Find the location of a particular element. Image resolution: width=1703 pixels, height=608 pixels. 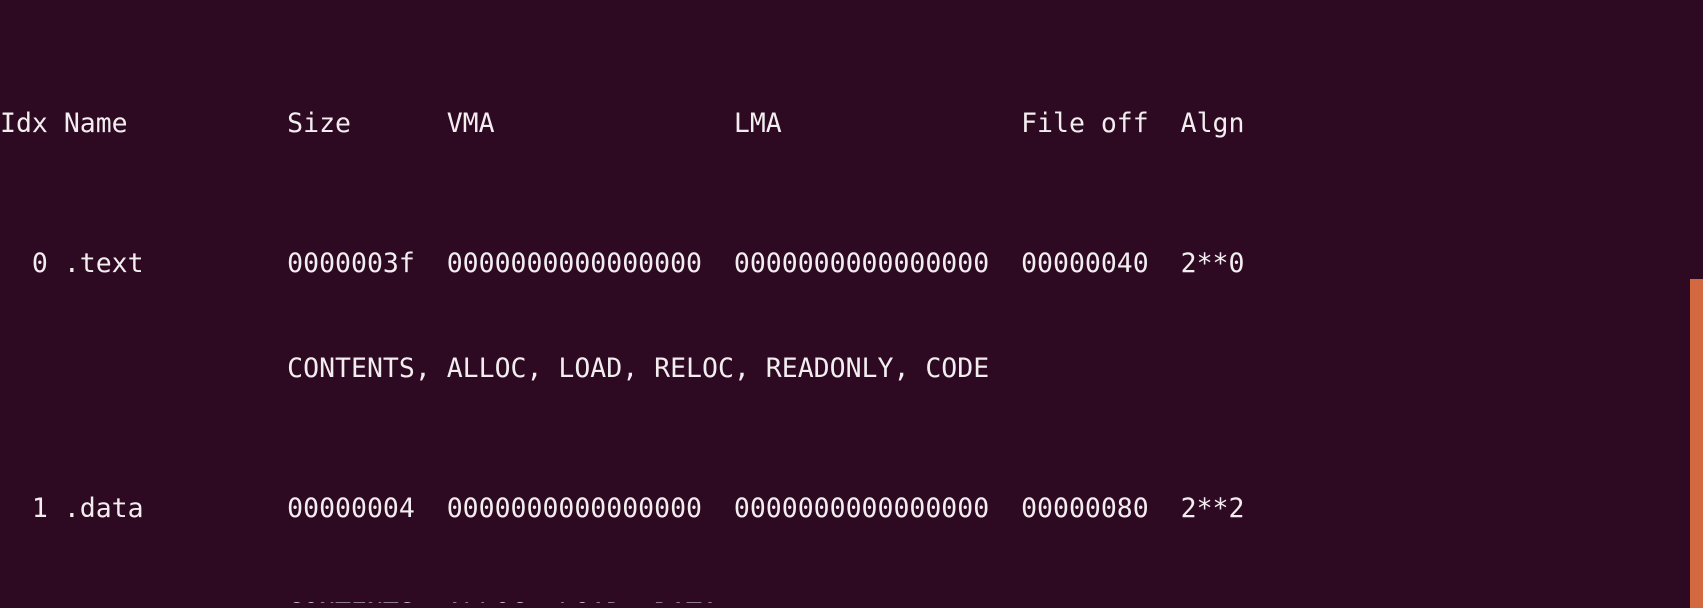

scrollbar-track is located at coordinates (1696, 304).